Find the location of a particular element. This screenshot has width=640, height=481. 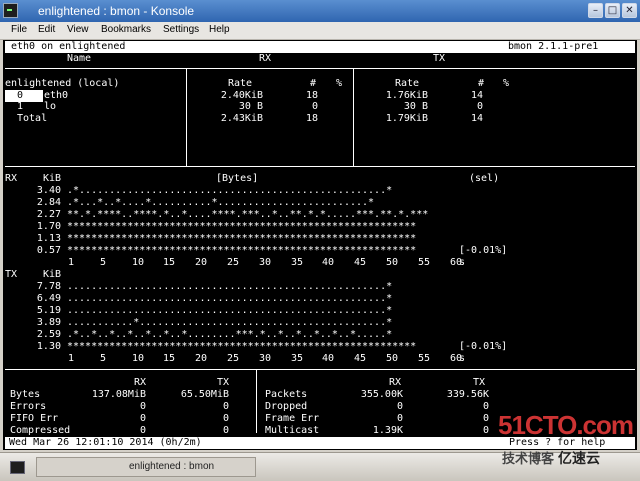

x-tick-label: 40 is located at coordinates (328, 358).